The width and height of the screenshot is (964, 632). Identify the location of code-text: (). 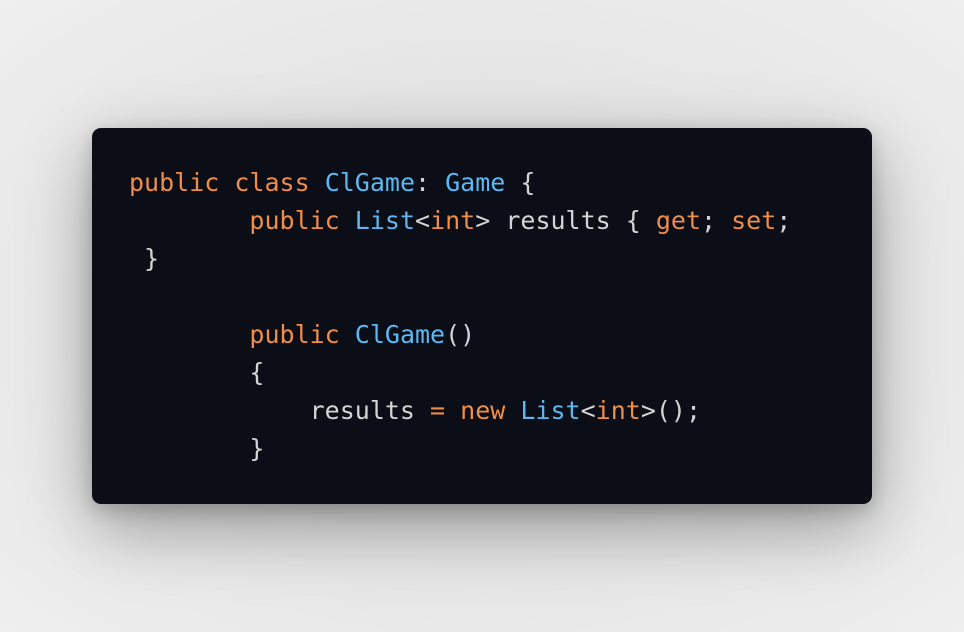
(460, 334).